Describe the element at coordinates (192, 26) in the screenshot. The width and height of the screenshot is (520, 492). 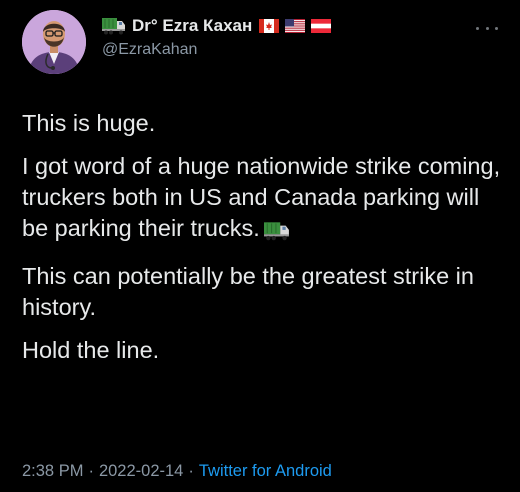
I see `display-name: Dr° Ezra Кахан` at that location.